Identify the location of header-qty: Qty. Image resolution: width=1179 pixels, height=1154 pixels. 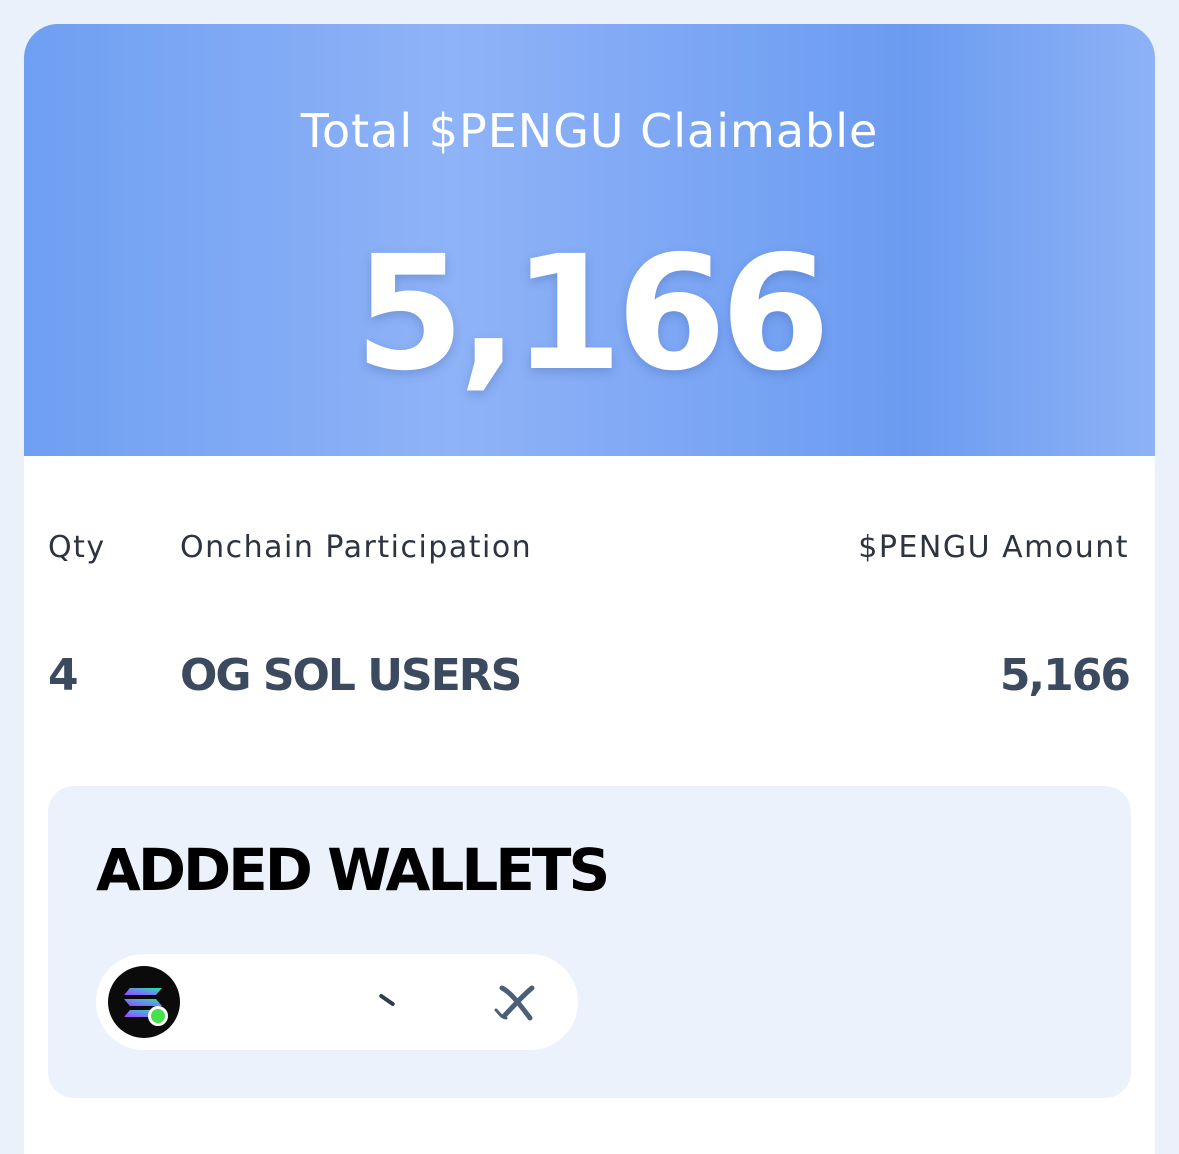
(77, 547).